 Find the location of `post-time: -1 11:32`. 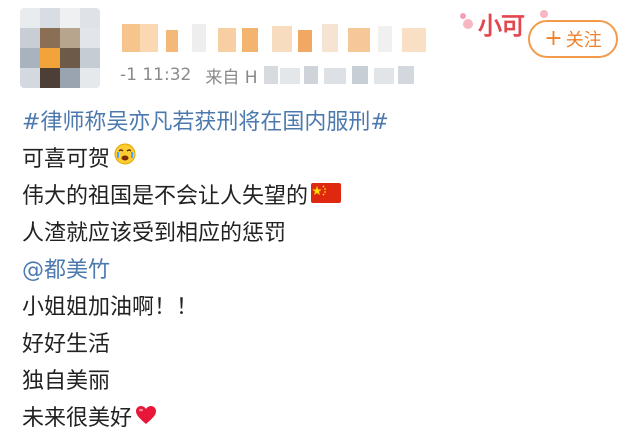

post-time: -1 11:32 is located at coordinates (156, 75).